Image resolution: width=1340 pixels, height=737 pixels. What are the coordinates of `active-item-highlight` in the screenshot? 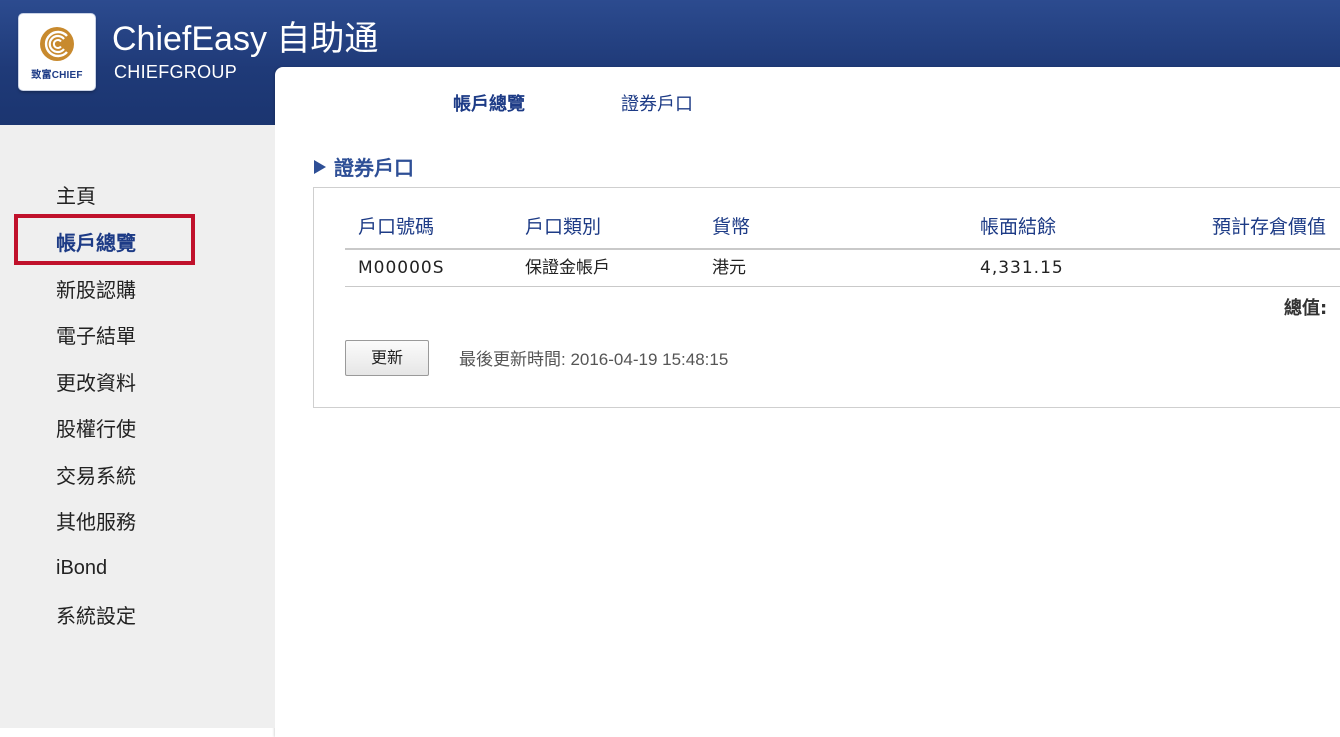 It's located at (104, 239).